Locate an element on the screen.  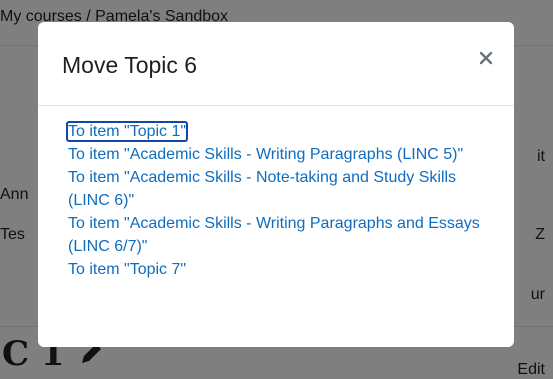
move-link-topic-1: To item "Topic 1" is located at coordinates (127, 131).